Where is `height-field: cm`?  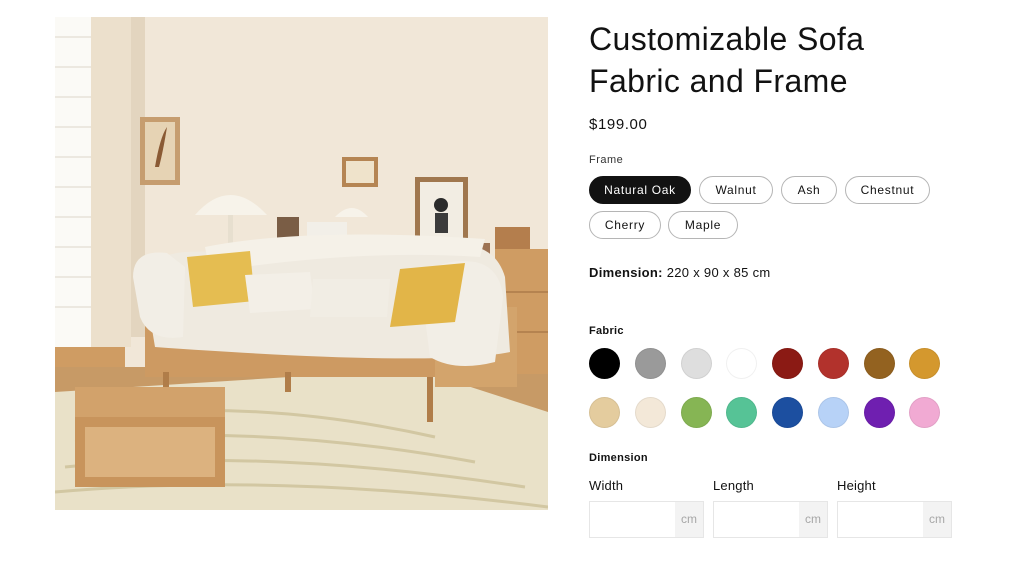 height-field: cm is located at coordinates (894, 519).